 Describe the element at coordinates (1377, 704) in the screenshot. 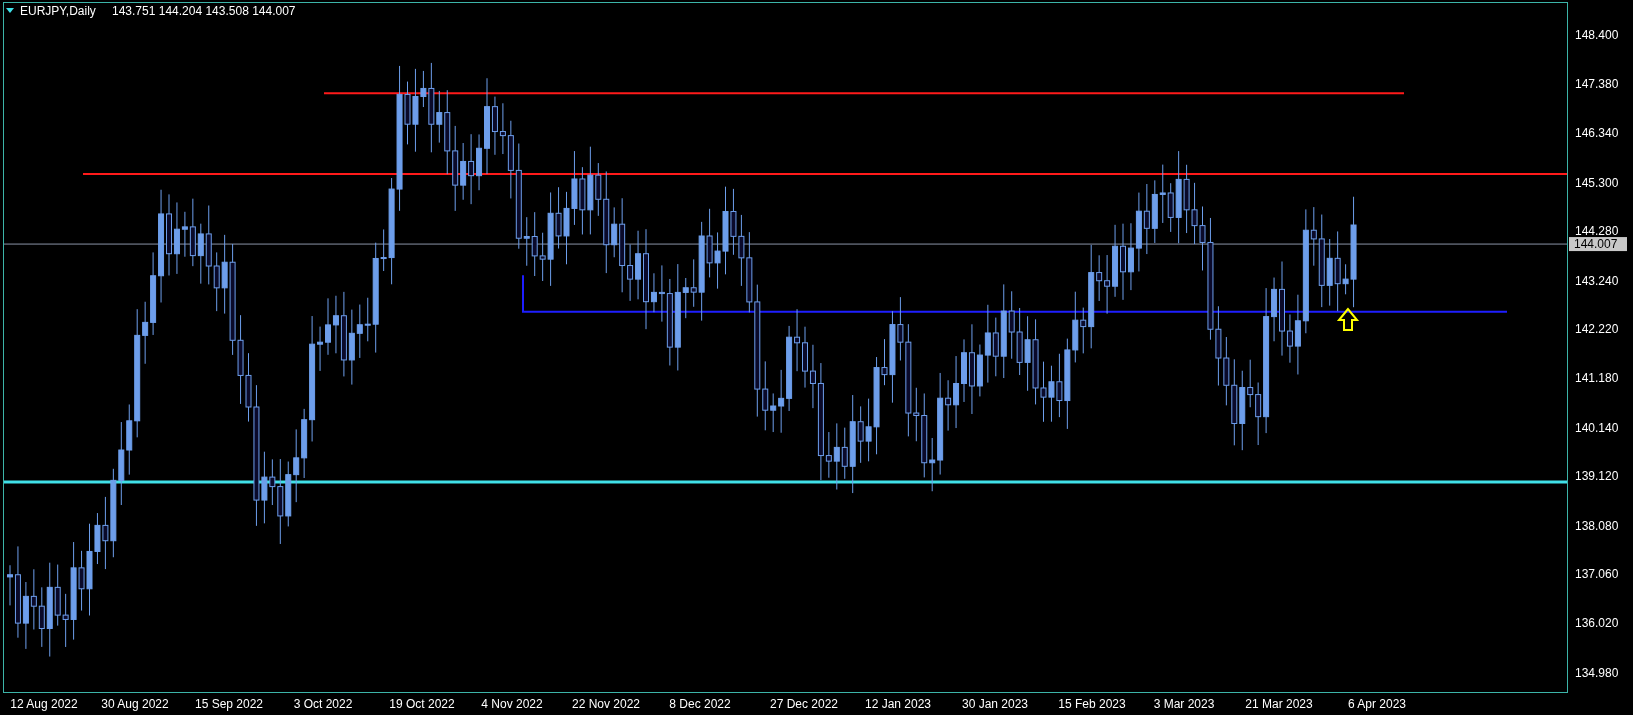

I see `date-axis-label: 6 Apr 2023` at that location.